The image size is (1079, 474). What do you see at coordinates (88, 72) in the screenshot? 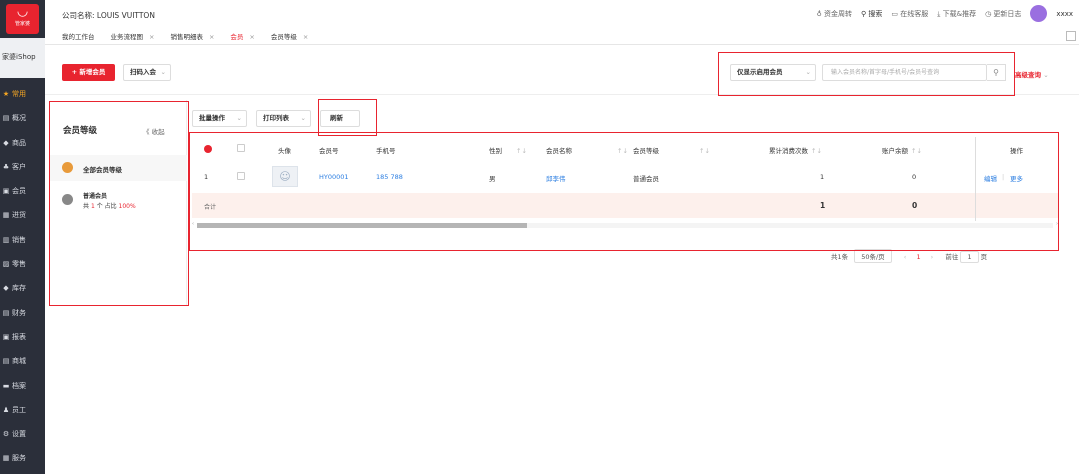
I see `add-member-button: + 新增会员` at bounding box center [88, 72].